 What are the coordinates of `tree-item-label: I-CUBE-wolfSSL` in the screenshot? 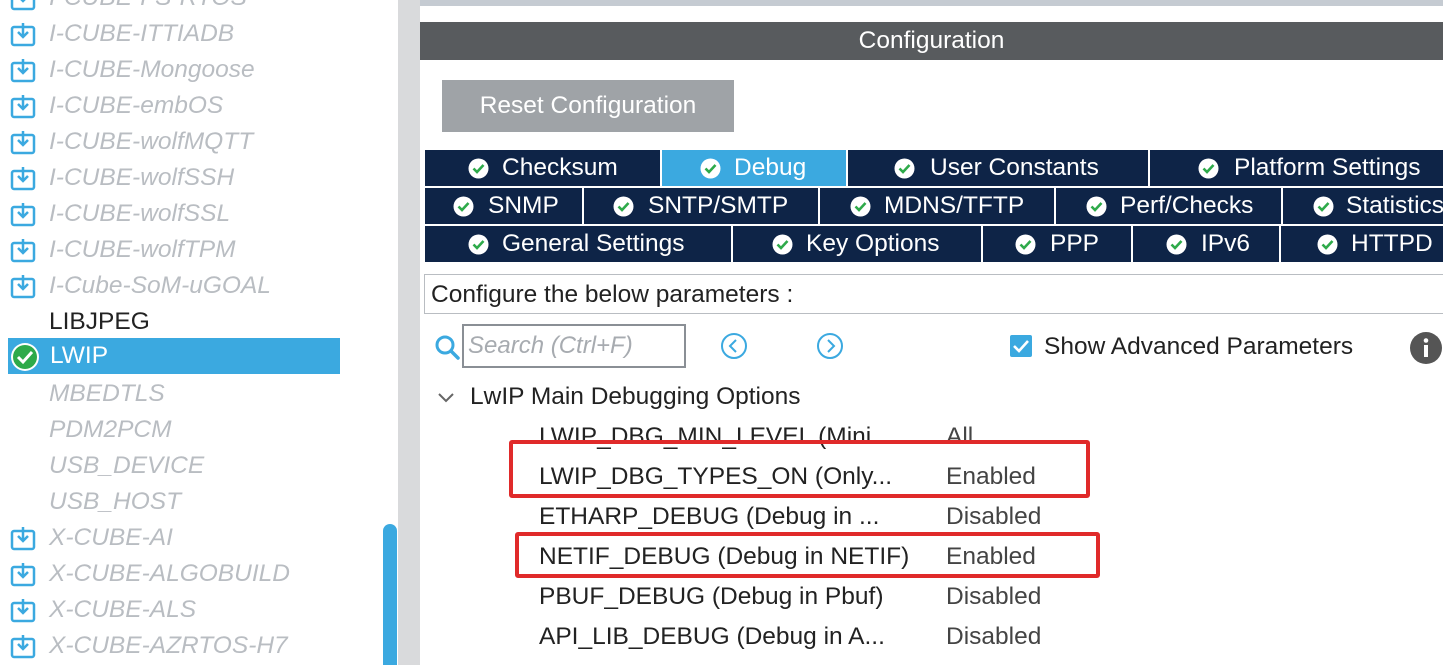 It's located at (140, 213).